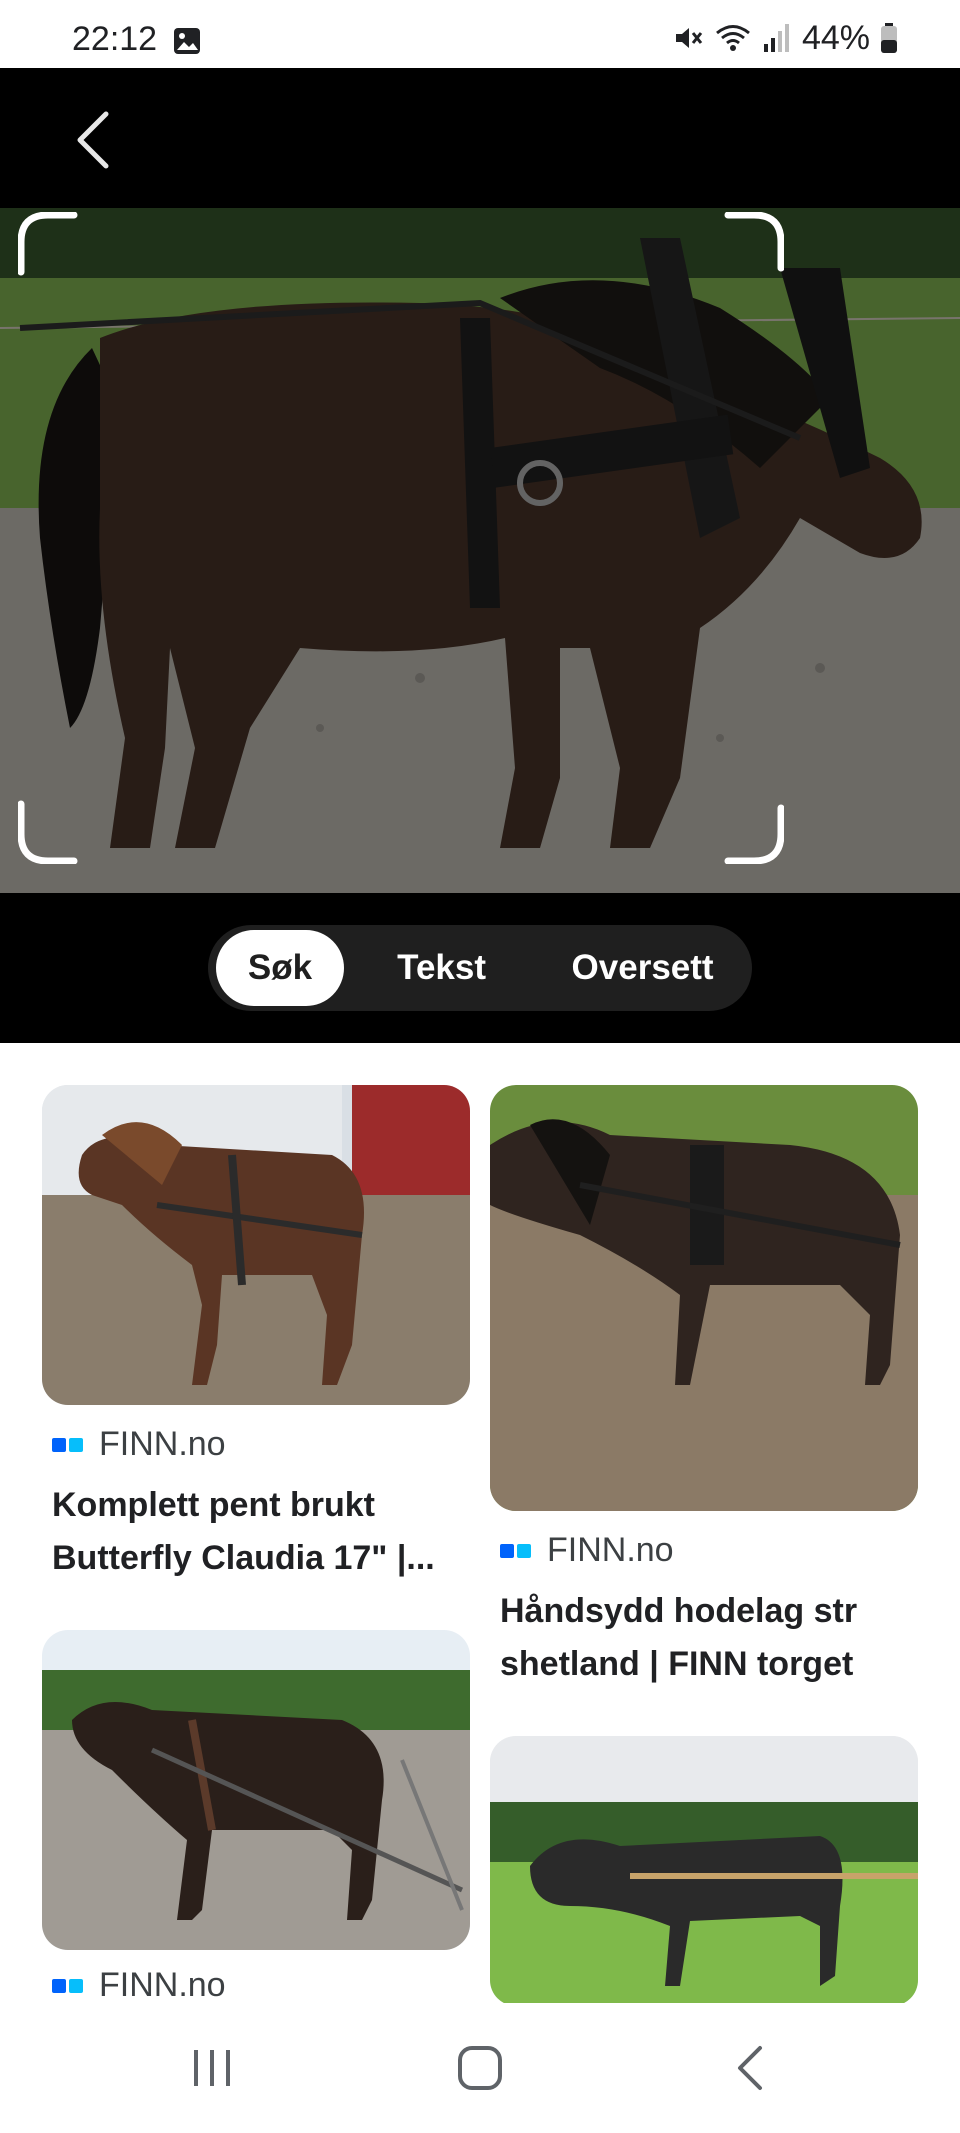 Image resolution: width=960 pixels, height=2133 pixels. I want to click on result-title-line: Håndsydd hodelag str, so click(679, 1611).